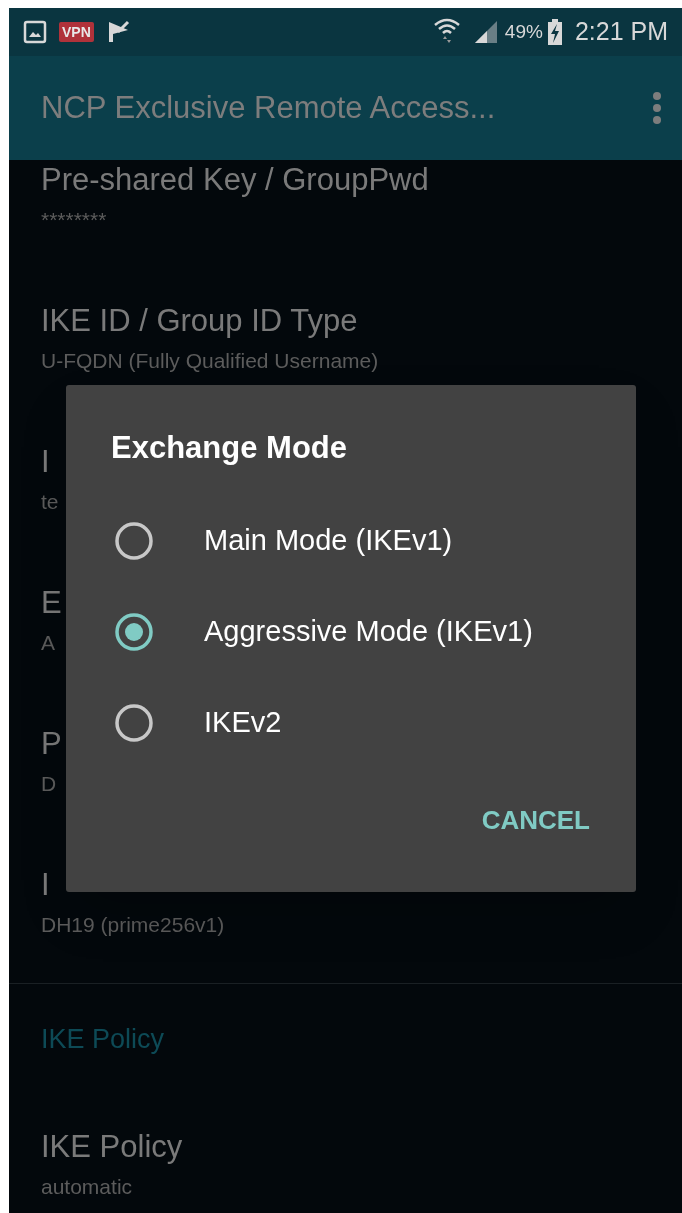  Describe the element at coordinates (103, 1039) in the screenshot. I see `section-header: IKE Policy` at that location.